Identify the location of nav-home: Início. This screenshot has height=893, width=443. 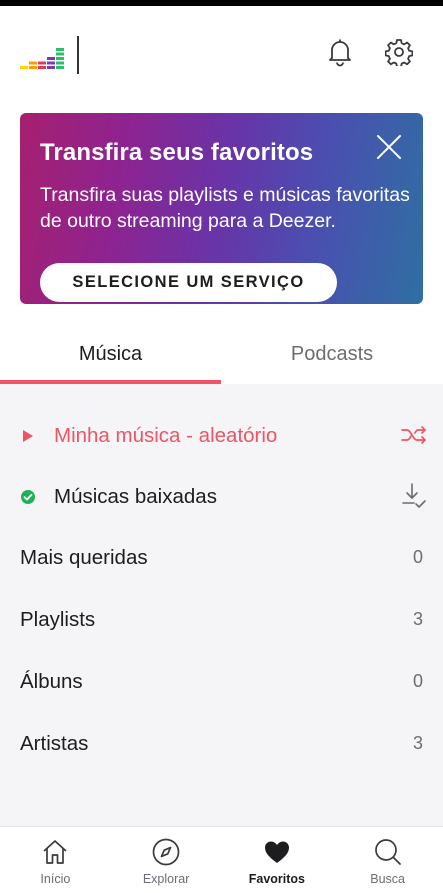
(55, 860).